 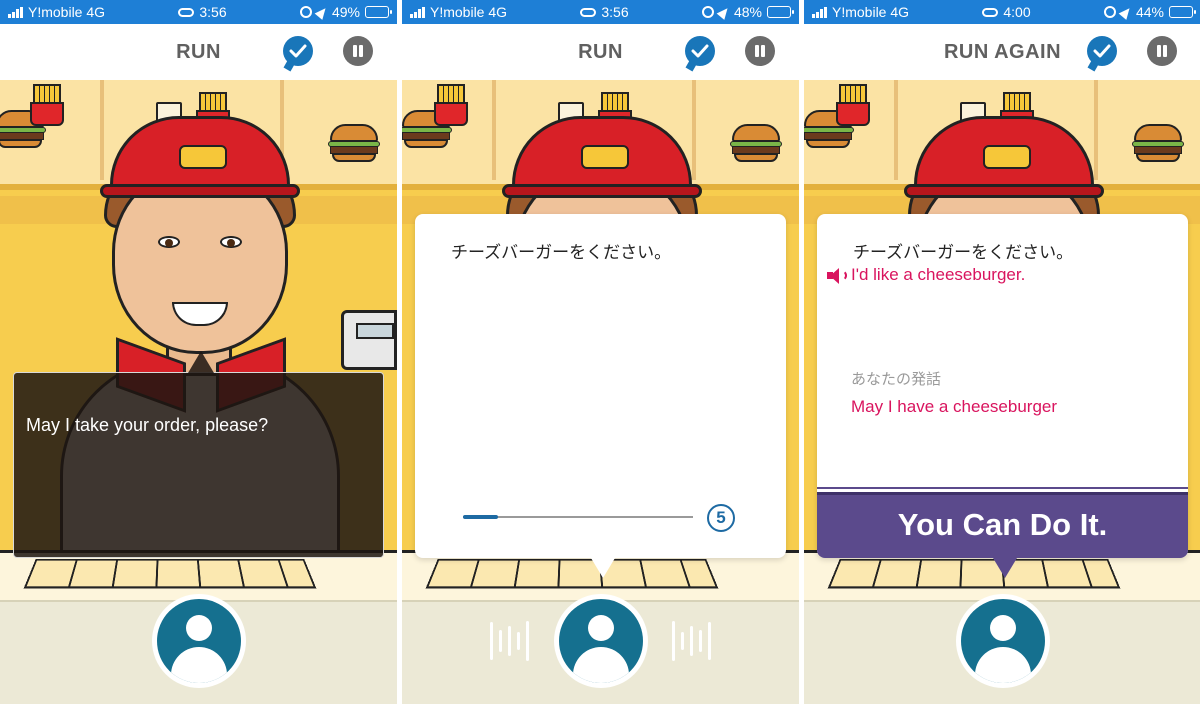 What do you see at coordinates (938, 274) in the screenshot?
I see `english-phrase: I'd like a cheeseburger.` at bounding box center [938, 274].